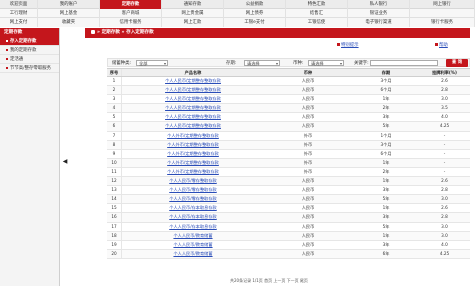  Describe the element at coordinates (69, 13) in the screenshot. I see `nav-item: 网上基金` at that location.